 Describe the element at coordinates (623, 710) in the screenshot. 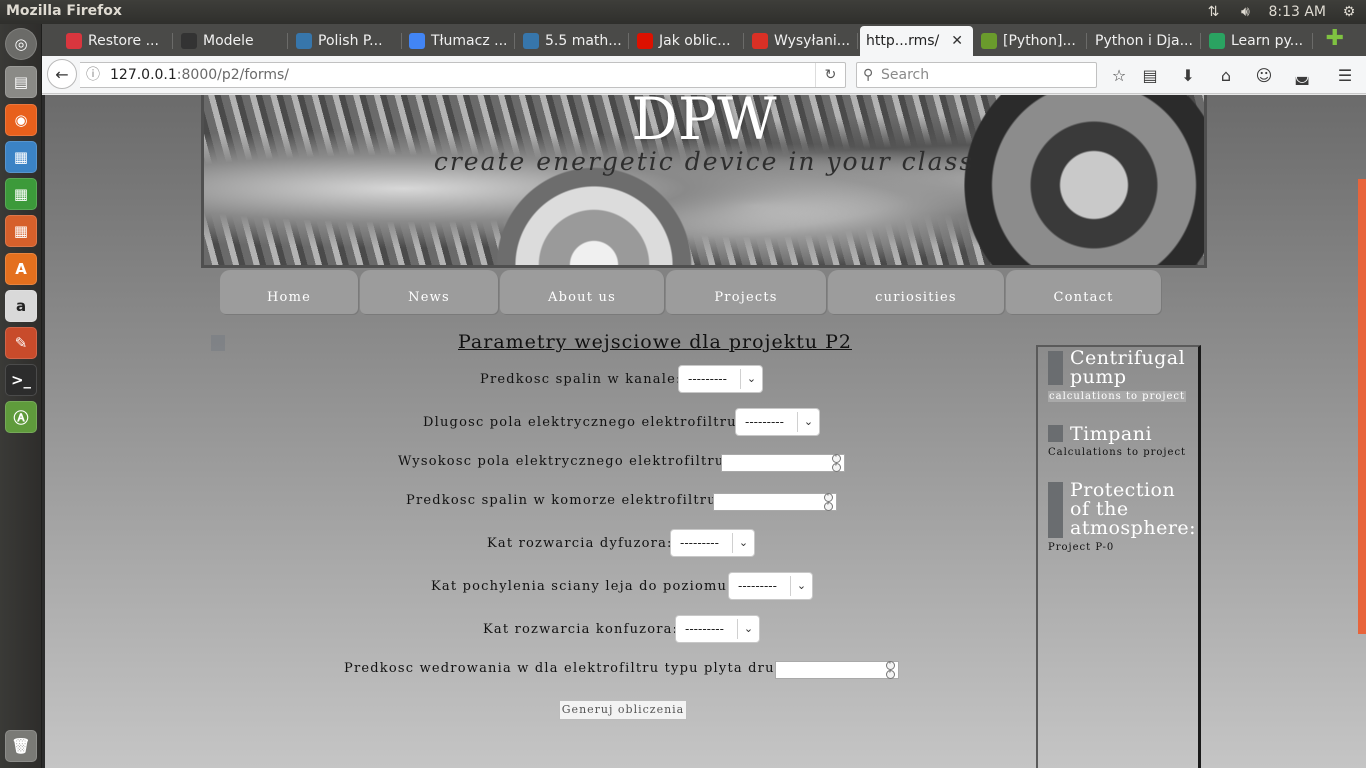

I see `generate-calculations-button: Generuj obliczenia` at that location.